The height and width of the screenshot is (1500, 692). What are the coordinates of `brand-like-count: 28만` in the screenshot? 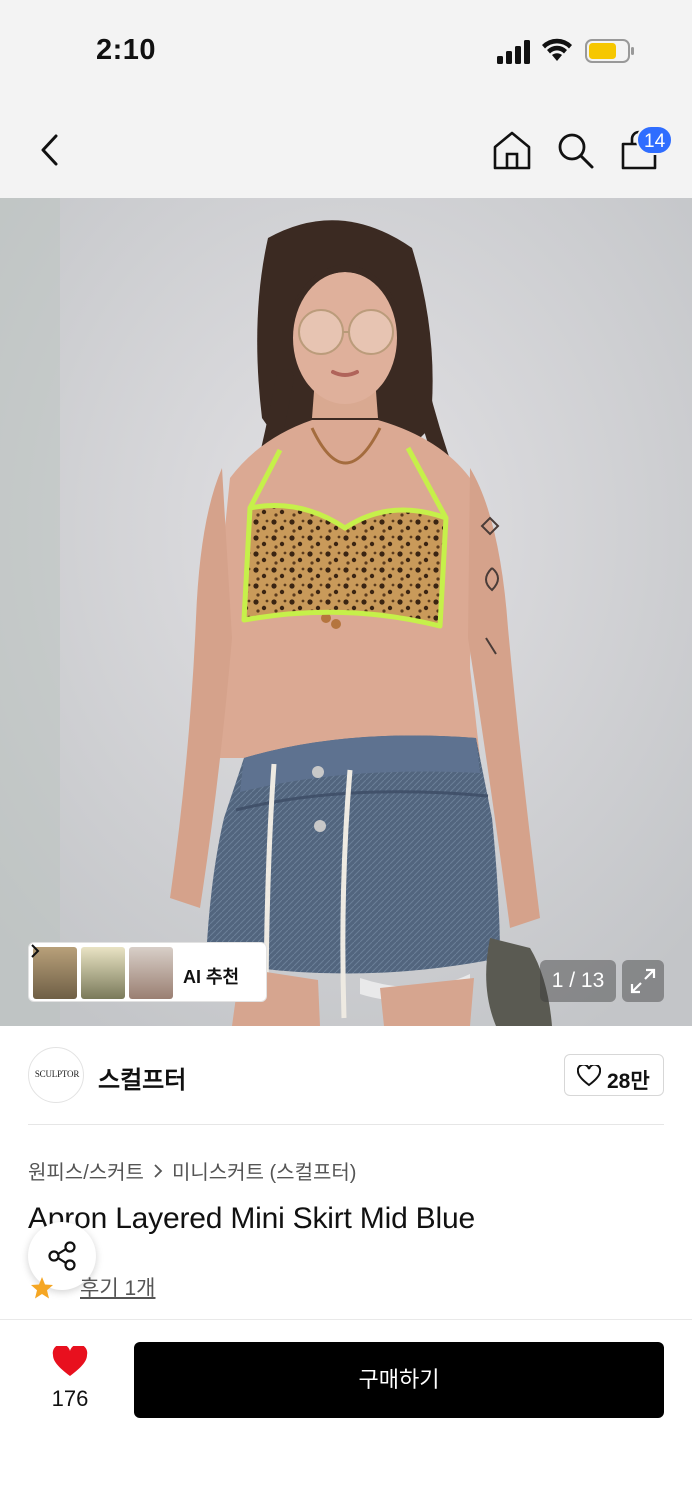 It's located at (628, 1081).